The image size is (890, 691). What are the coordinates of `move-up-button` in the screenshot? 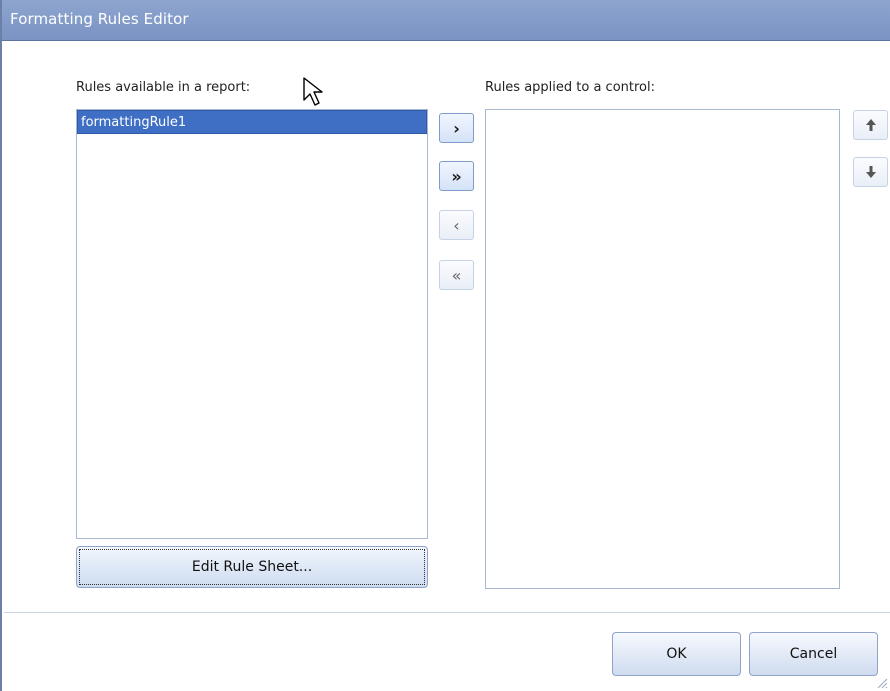 It's located at (870, 125).